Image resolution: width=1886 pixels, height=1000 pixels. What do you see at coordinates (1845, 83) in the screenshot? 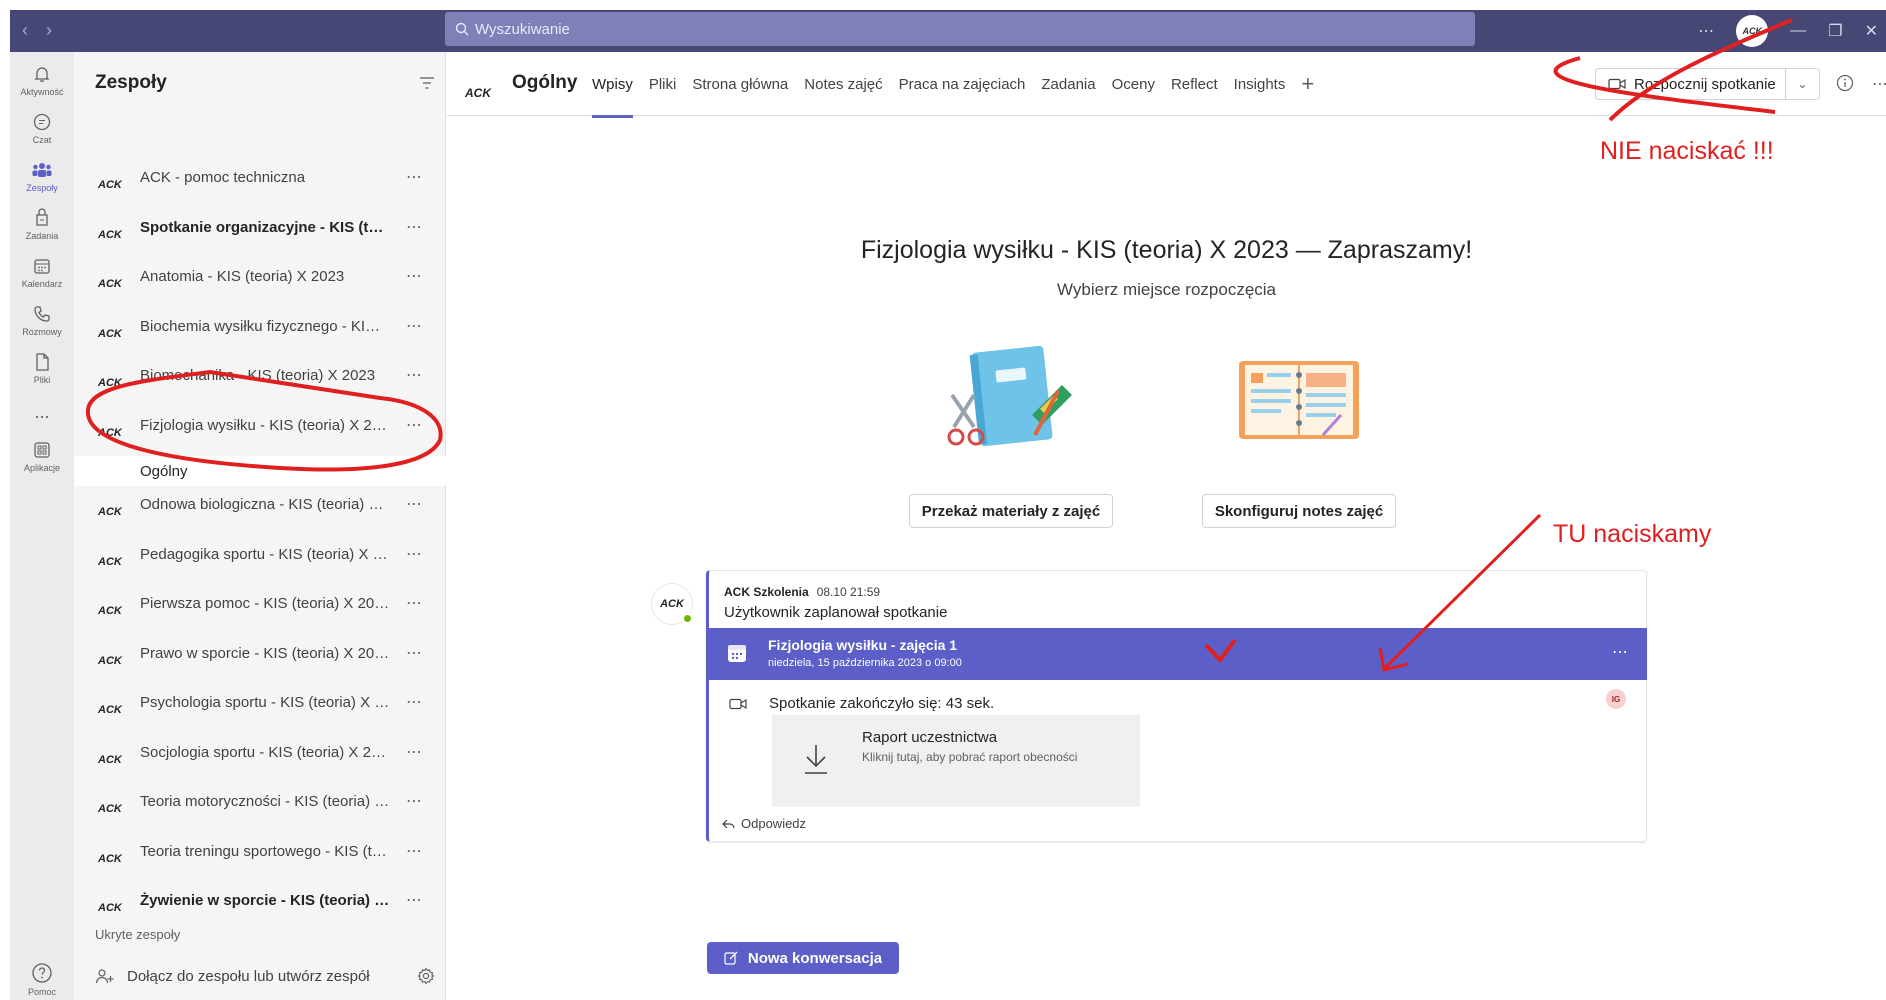
I see `info-icon` at bounding box center [1845, 83].